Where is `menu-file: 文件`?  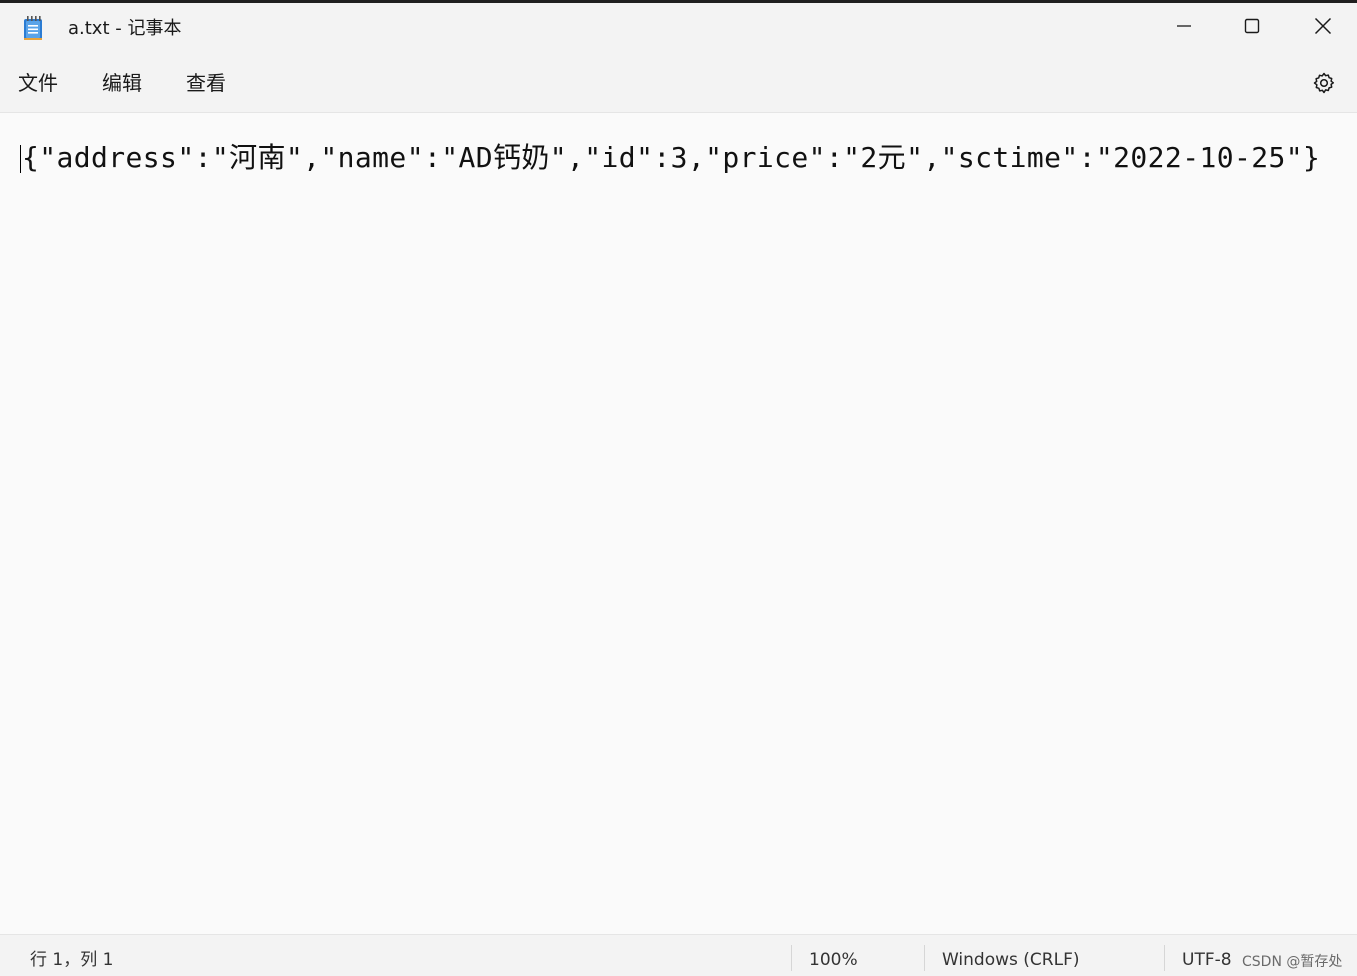 menu-file: 文件 is located at coordinates (38, 83).